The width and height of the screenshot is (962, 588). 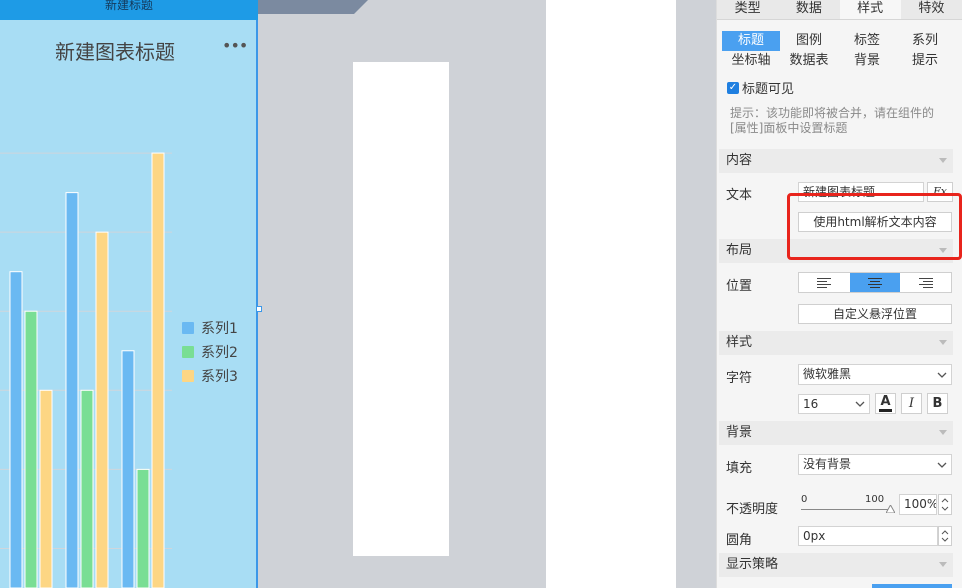 What do you see at coordinates (925, 61) in the screenshot?
I see `subtab-7: 提示` at bounding box center [925, 61].